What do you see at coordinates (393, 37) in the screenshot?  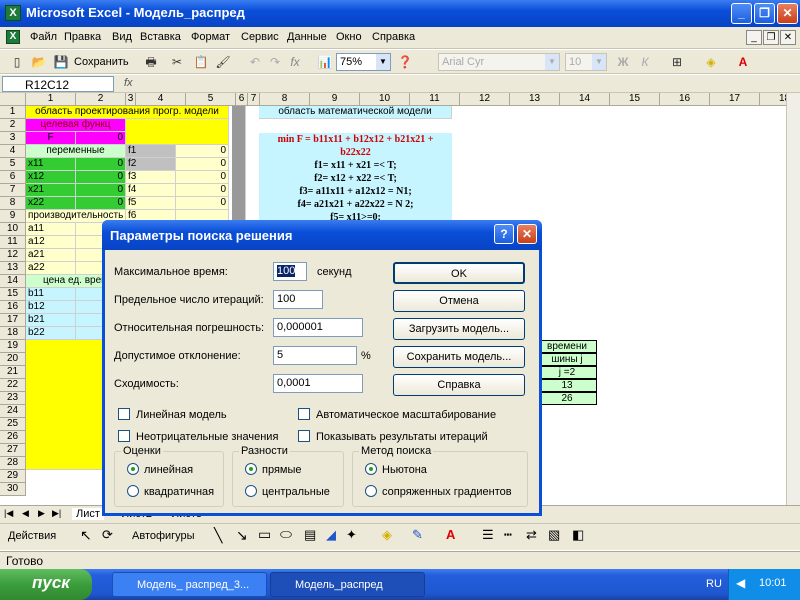 I see `menu-help: Справка` at bounding box center [393, 37].